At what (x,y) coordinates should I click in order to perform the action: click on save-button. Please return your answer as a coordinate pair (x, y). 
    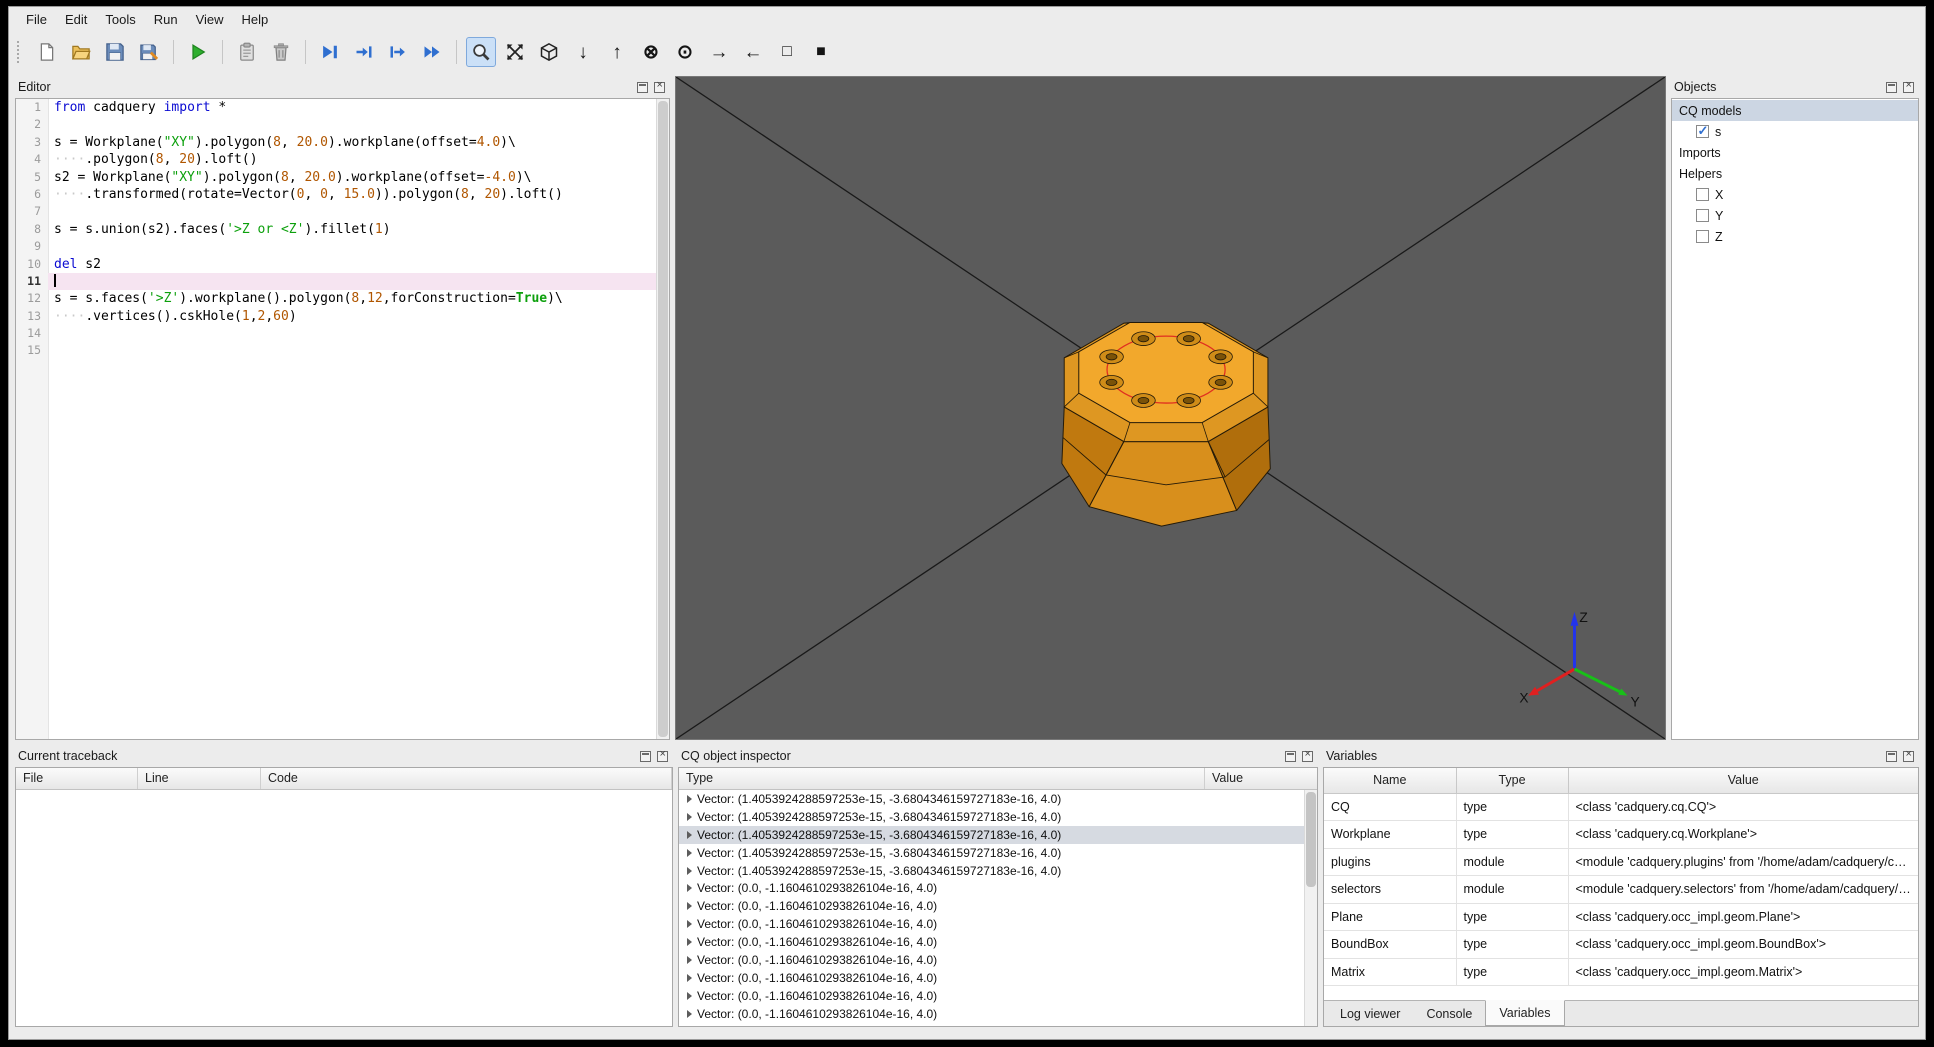
    Looking at the image, I should click on (115, 52).